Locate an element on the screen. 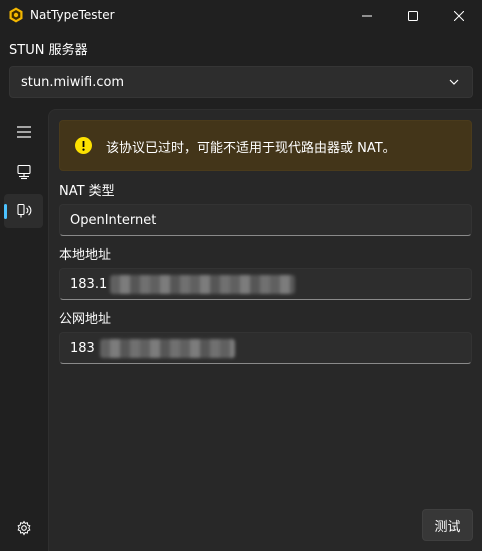 The image size is (482, 551). desktop-pc-icon is located at coordinates (23, 172).